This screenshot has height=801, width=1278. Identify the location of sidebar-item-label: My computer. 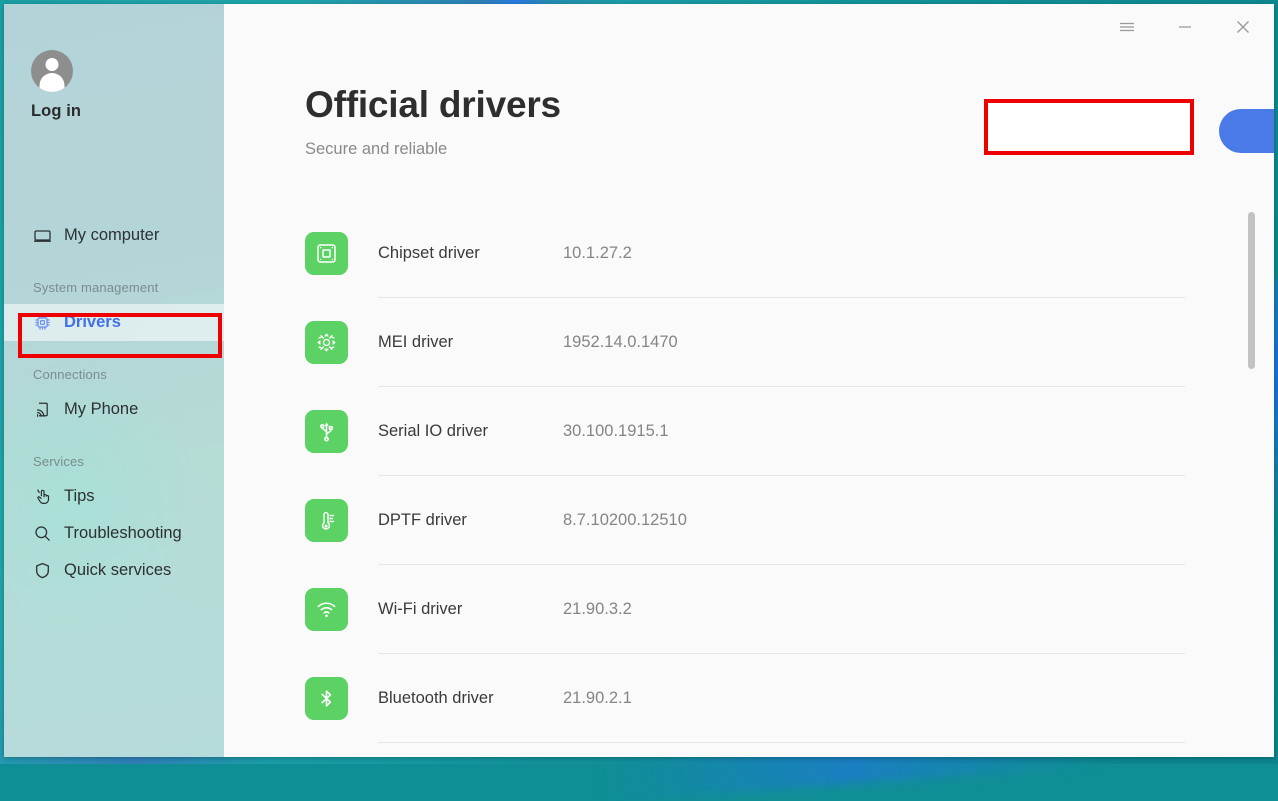
(111, 235).